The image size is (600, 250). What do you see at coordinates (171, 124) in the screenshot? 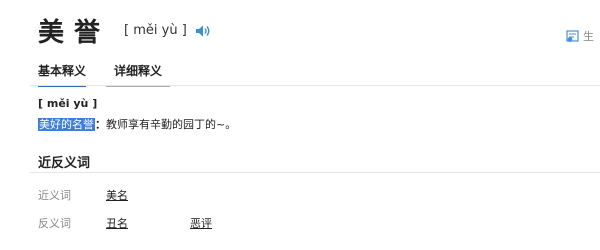
I see `definition-example: 教师享有辛勤的园丁的~。` at bounding box center [171, 124].